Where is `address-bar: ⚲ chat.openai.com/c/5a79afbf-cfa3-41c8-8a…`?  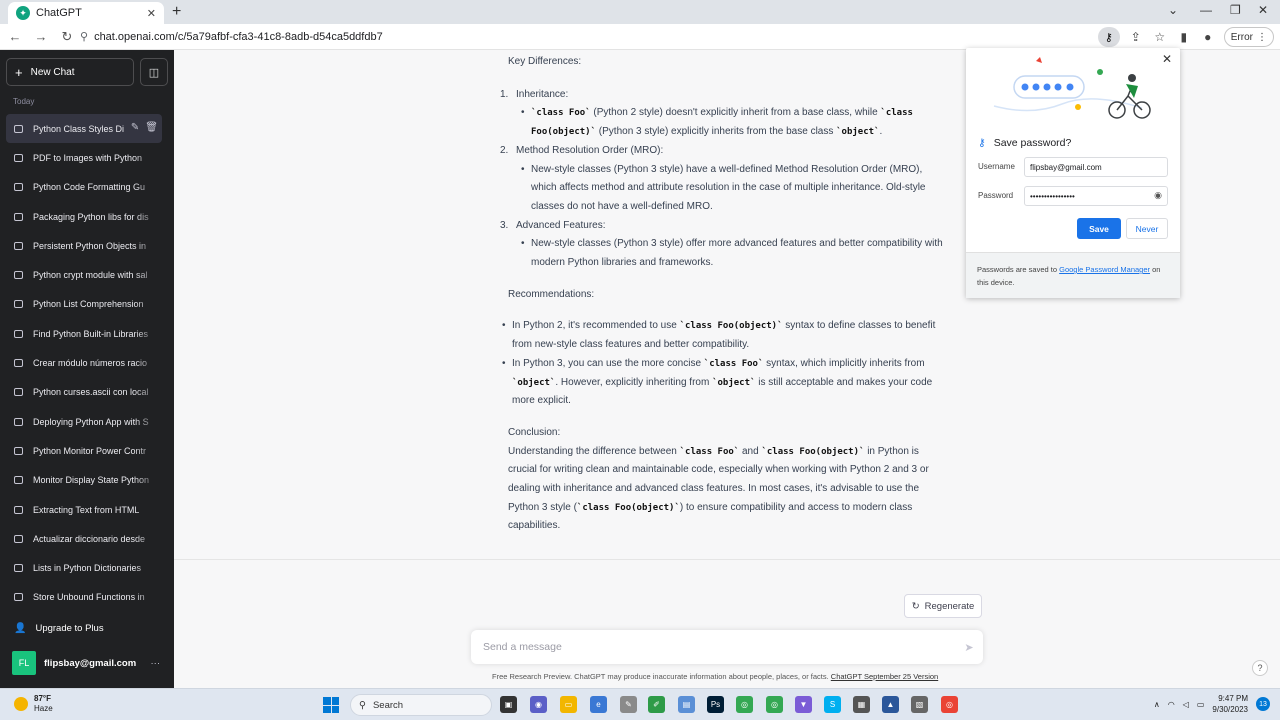
address-bar: ⚲ chat.openai.com/c/5a79afbf-cfa3-41c8-8a… is located at coordinates (231, 36).